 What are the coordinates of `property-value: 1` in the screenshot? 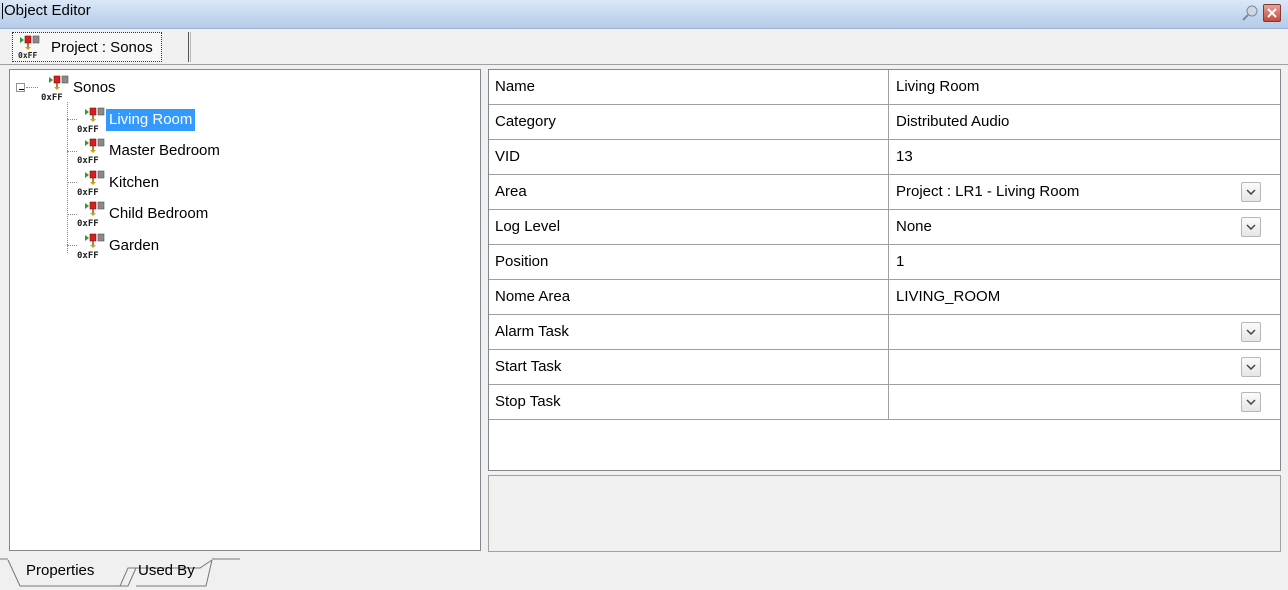 It's located at (900, 261).